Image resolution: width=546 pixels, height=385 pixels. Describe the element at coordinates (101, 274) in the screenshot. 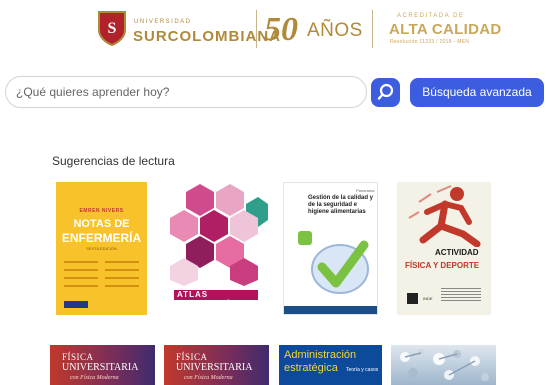

I see `book-cover-decoration` at that location.